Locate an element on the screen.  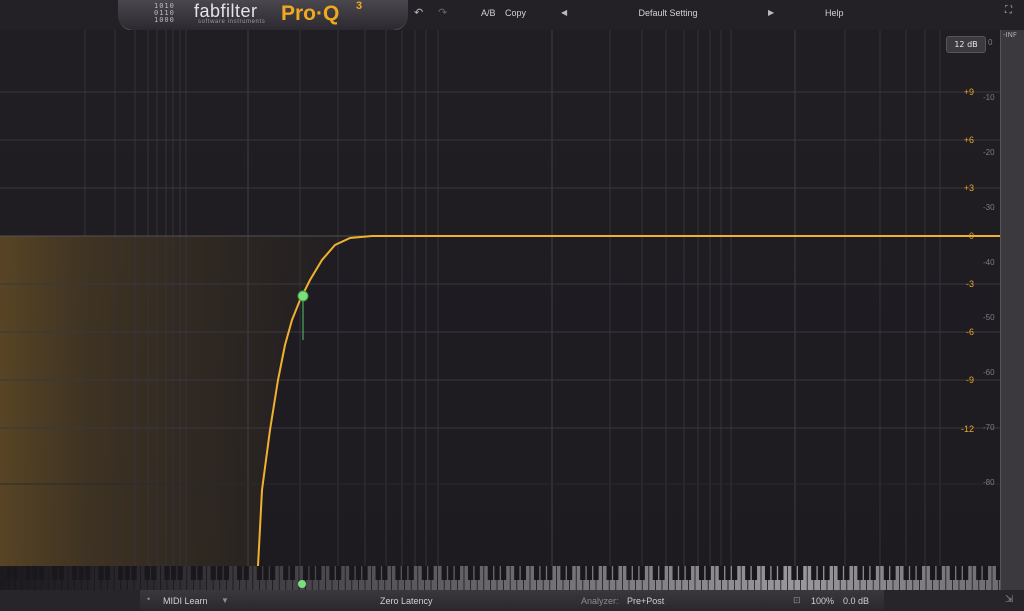
chevron-down-icon: ▼ is located at coordinates (225, 600).